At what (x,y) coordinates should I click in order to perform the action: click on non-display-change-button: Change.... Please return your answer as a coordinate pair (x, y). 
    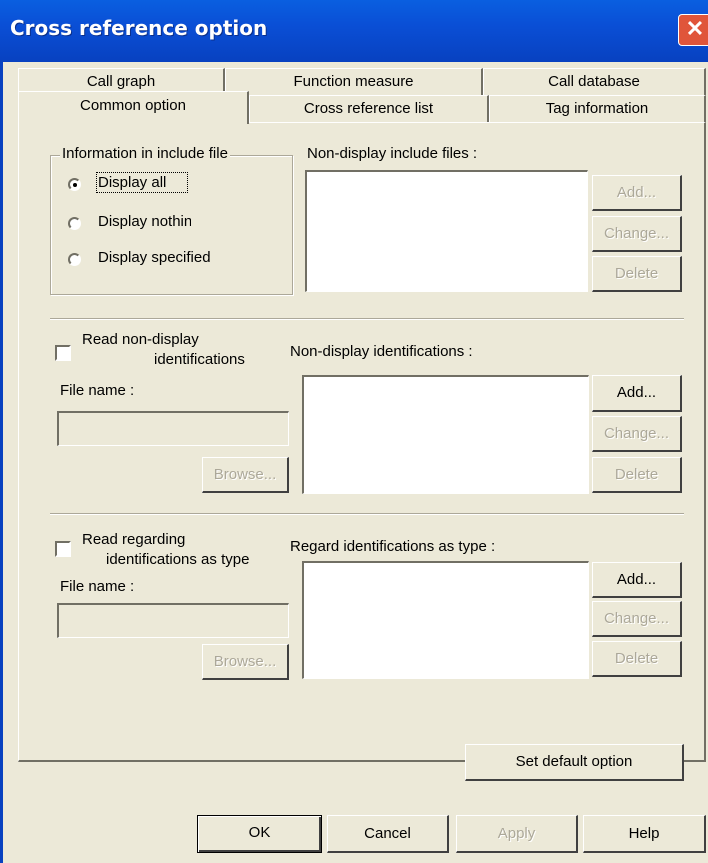
    Looking at the image, I should click on (637, 434).